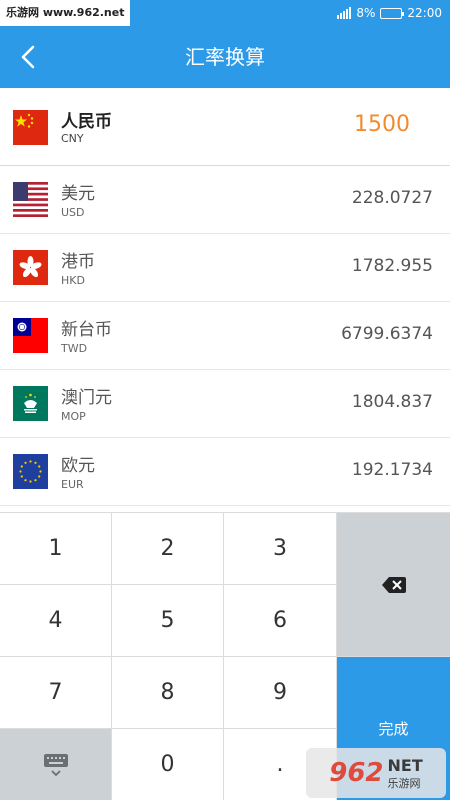 The height and width of the screenshot is (800, 450). I want to click on key-5: 5, so click(167, 620).